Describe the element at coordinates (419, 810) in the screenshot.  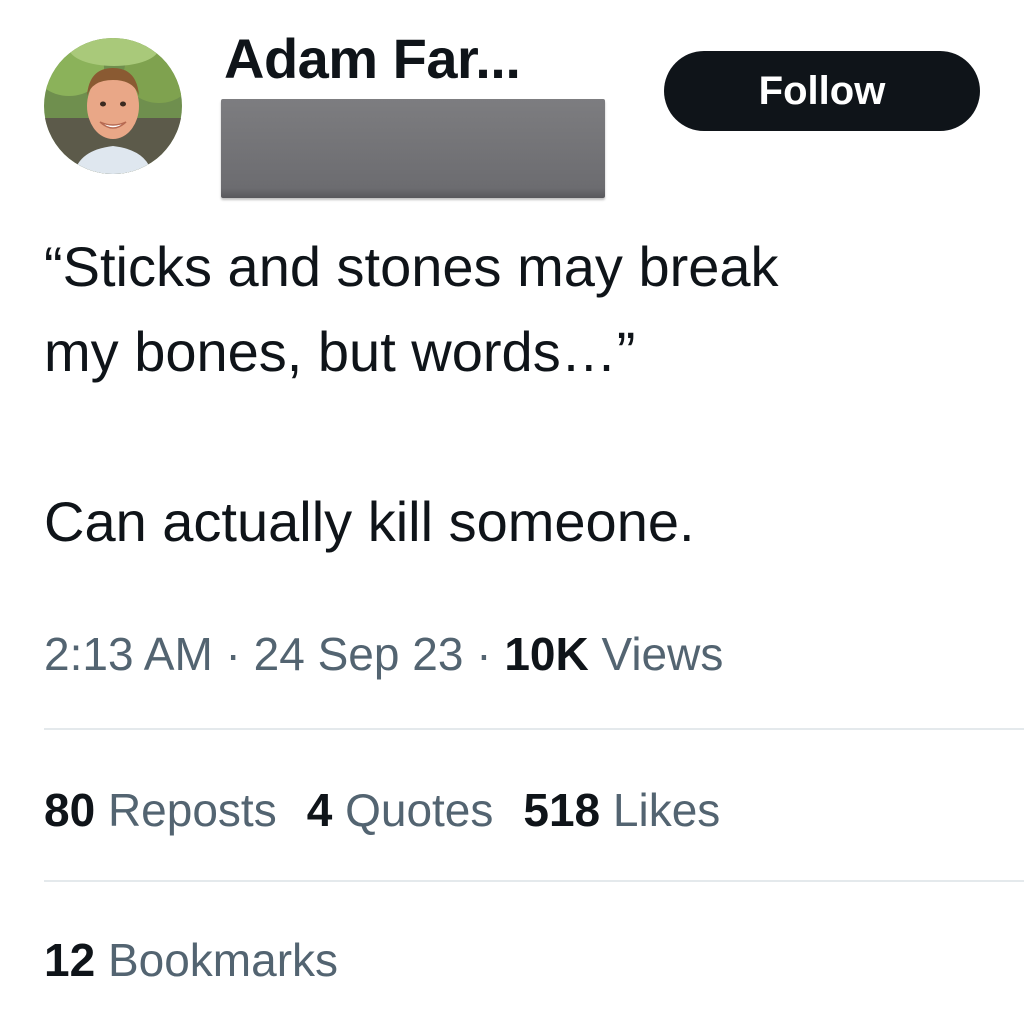
I see `quotes-label: Quotes` at that location.